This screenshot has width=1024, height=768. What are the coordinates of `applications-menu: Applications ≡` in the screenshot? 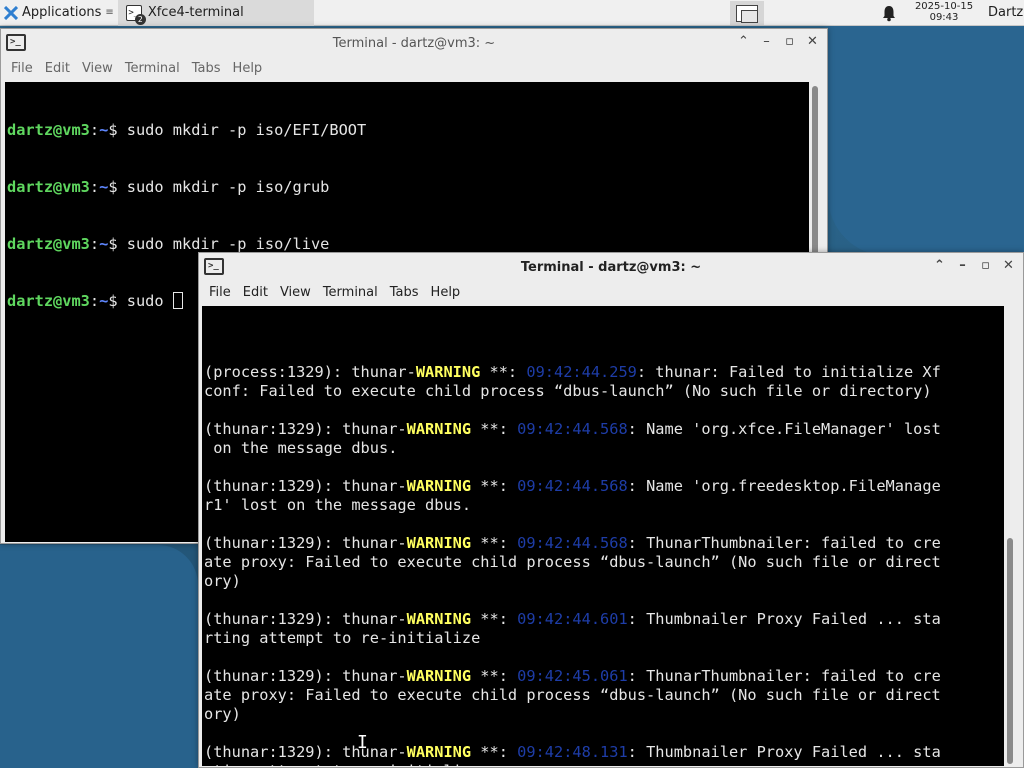 It's located at (59, 13).